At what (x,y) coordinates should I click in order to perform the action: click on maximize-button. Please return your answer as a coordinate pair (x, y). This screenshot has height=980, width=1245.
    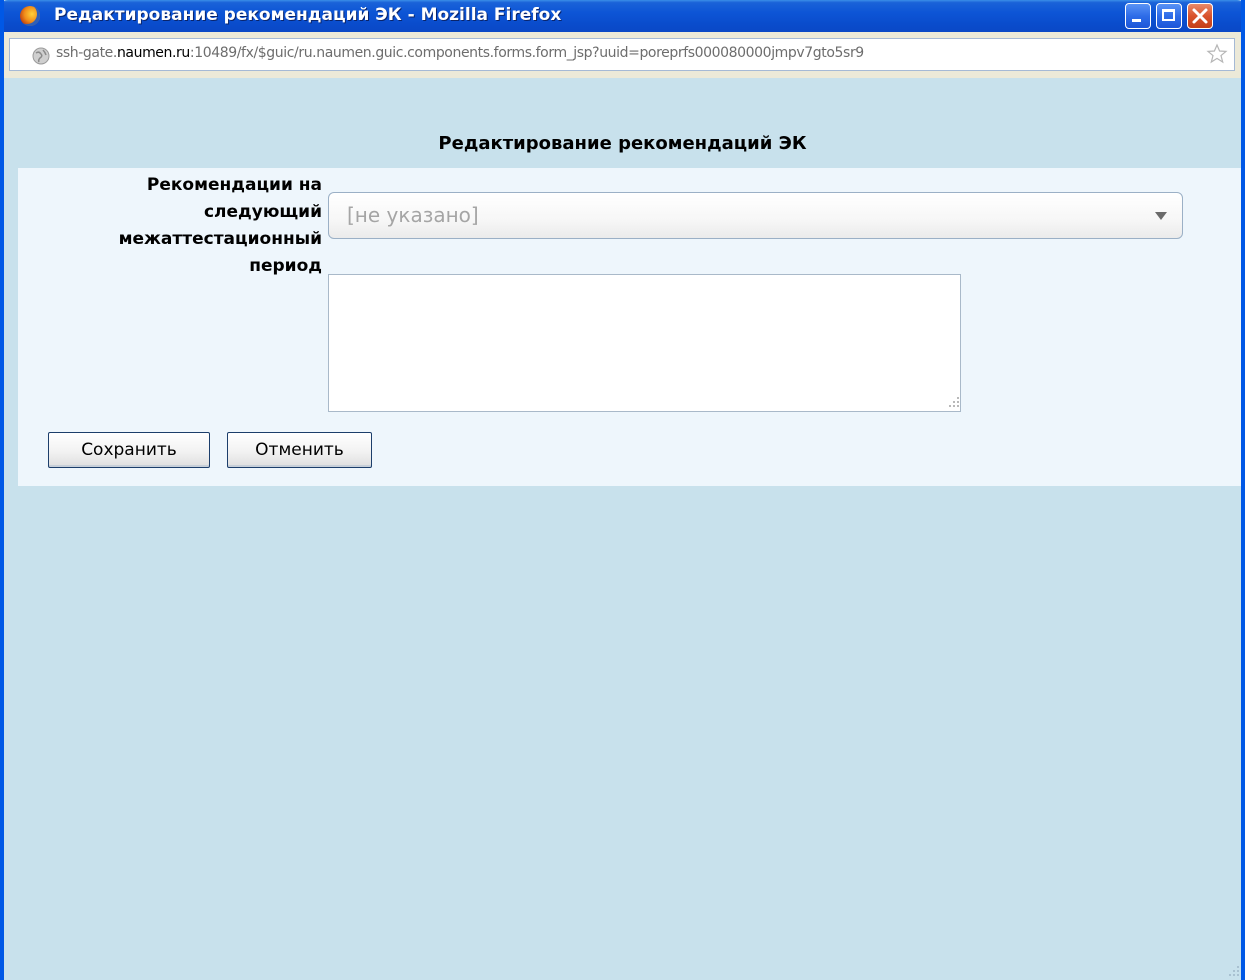
    Looking at the image, I should click on (1169, 16).